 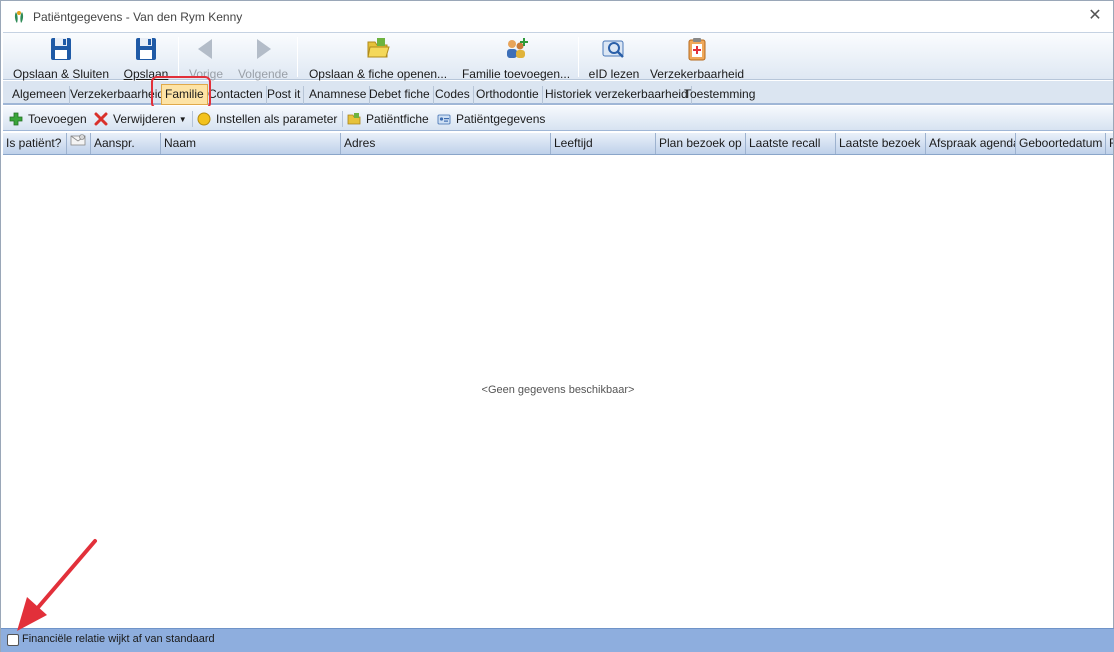 What do you see at coordinates (1109, 143) in the screenshot?
I see `column-truncated: F` at bounding box center [1109, 143].